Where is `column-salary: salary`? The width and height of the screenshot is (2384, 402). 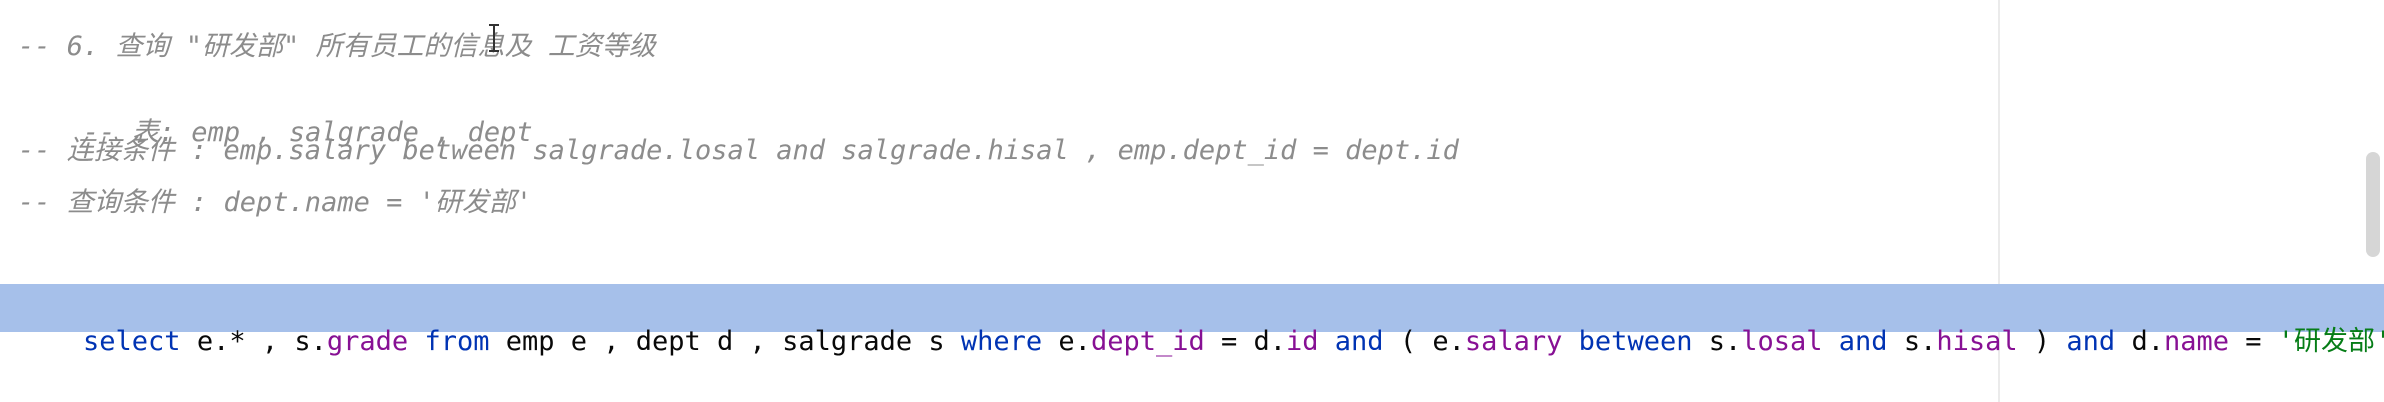
column-salary: salary is located at coordinates (1513, 341).